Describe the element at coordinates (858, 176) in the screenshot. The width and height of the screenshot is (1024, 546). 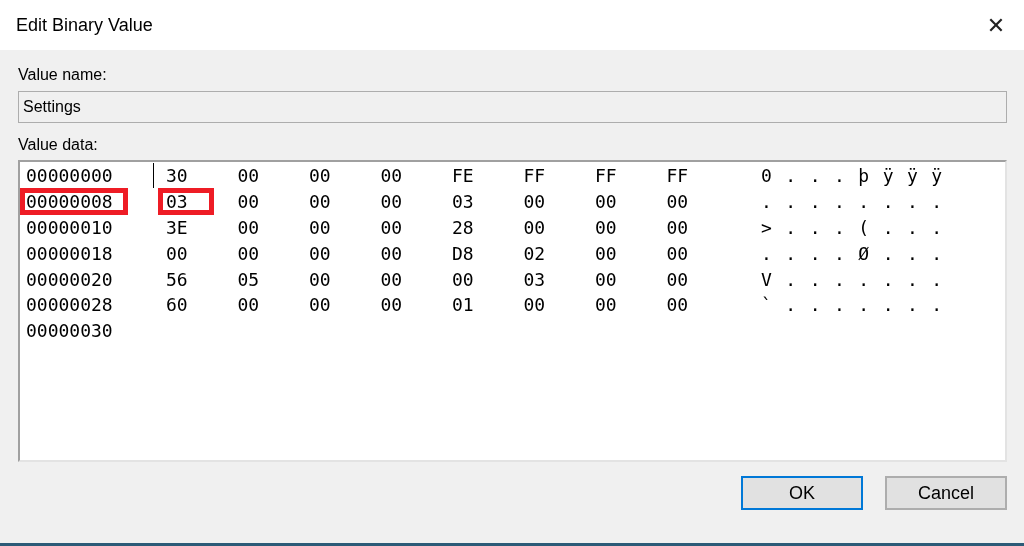
I see `ascii-cell: 0...þÿÿÿ` at that location.